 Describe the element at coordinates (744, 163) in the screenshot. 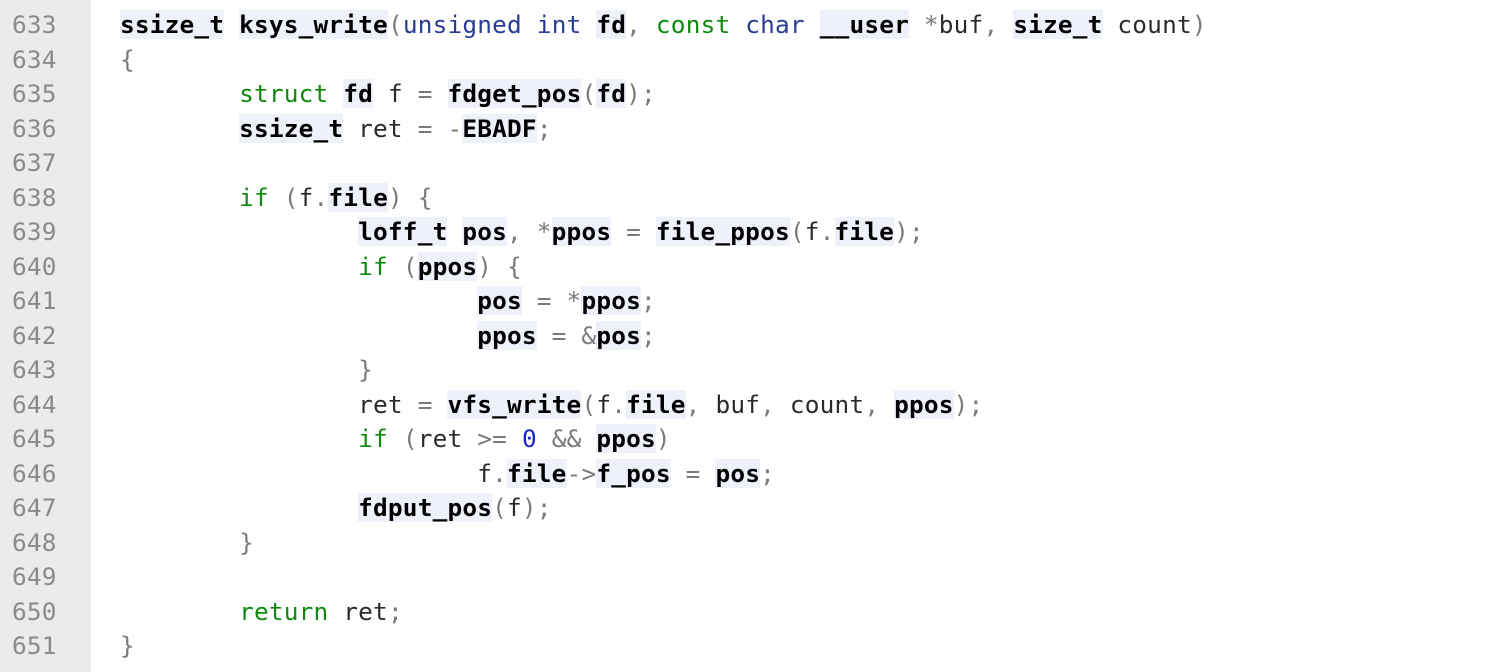

I see `code-line: 637` at that location.